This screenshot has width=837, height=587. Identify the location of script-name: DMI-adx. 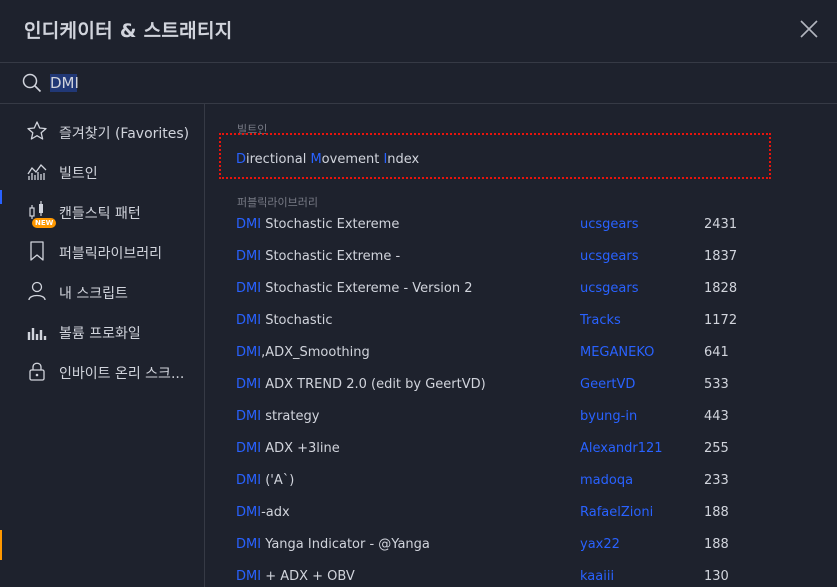
(263, 512).